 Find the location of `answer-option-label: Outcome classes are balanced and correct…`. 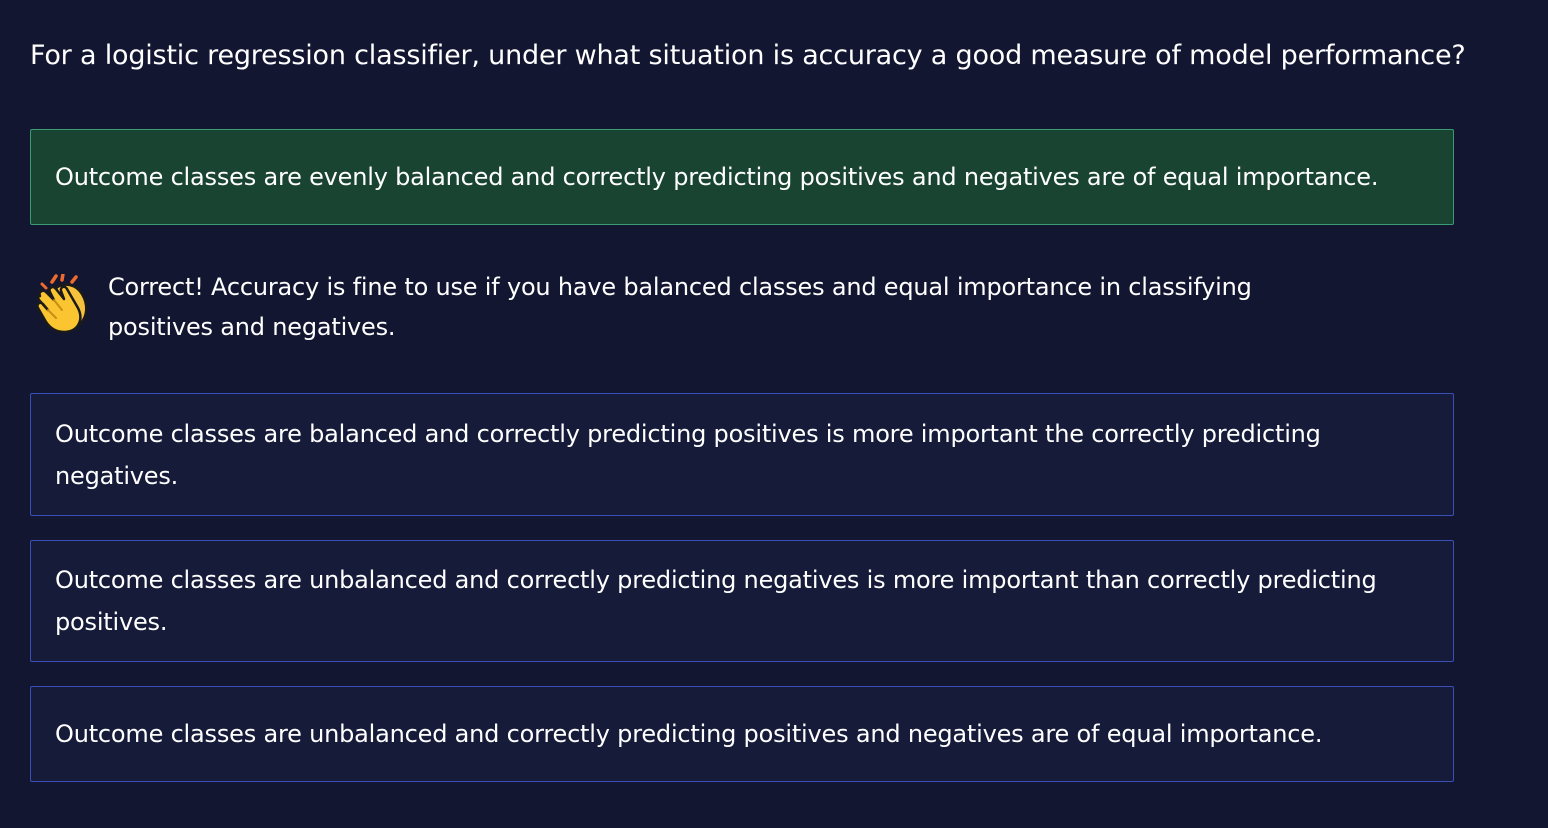

answer-option-label: Outcome classes are balanced and correct… is located at coordinates (688, 454).